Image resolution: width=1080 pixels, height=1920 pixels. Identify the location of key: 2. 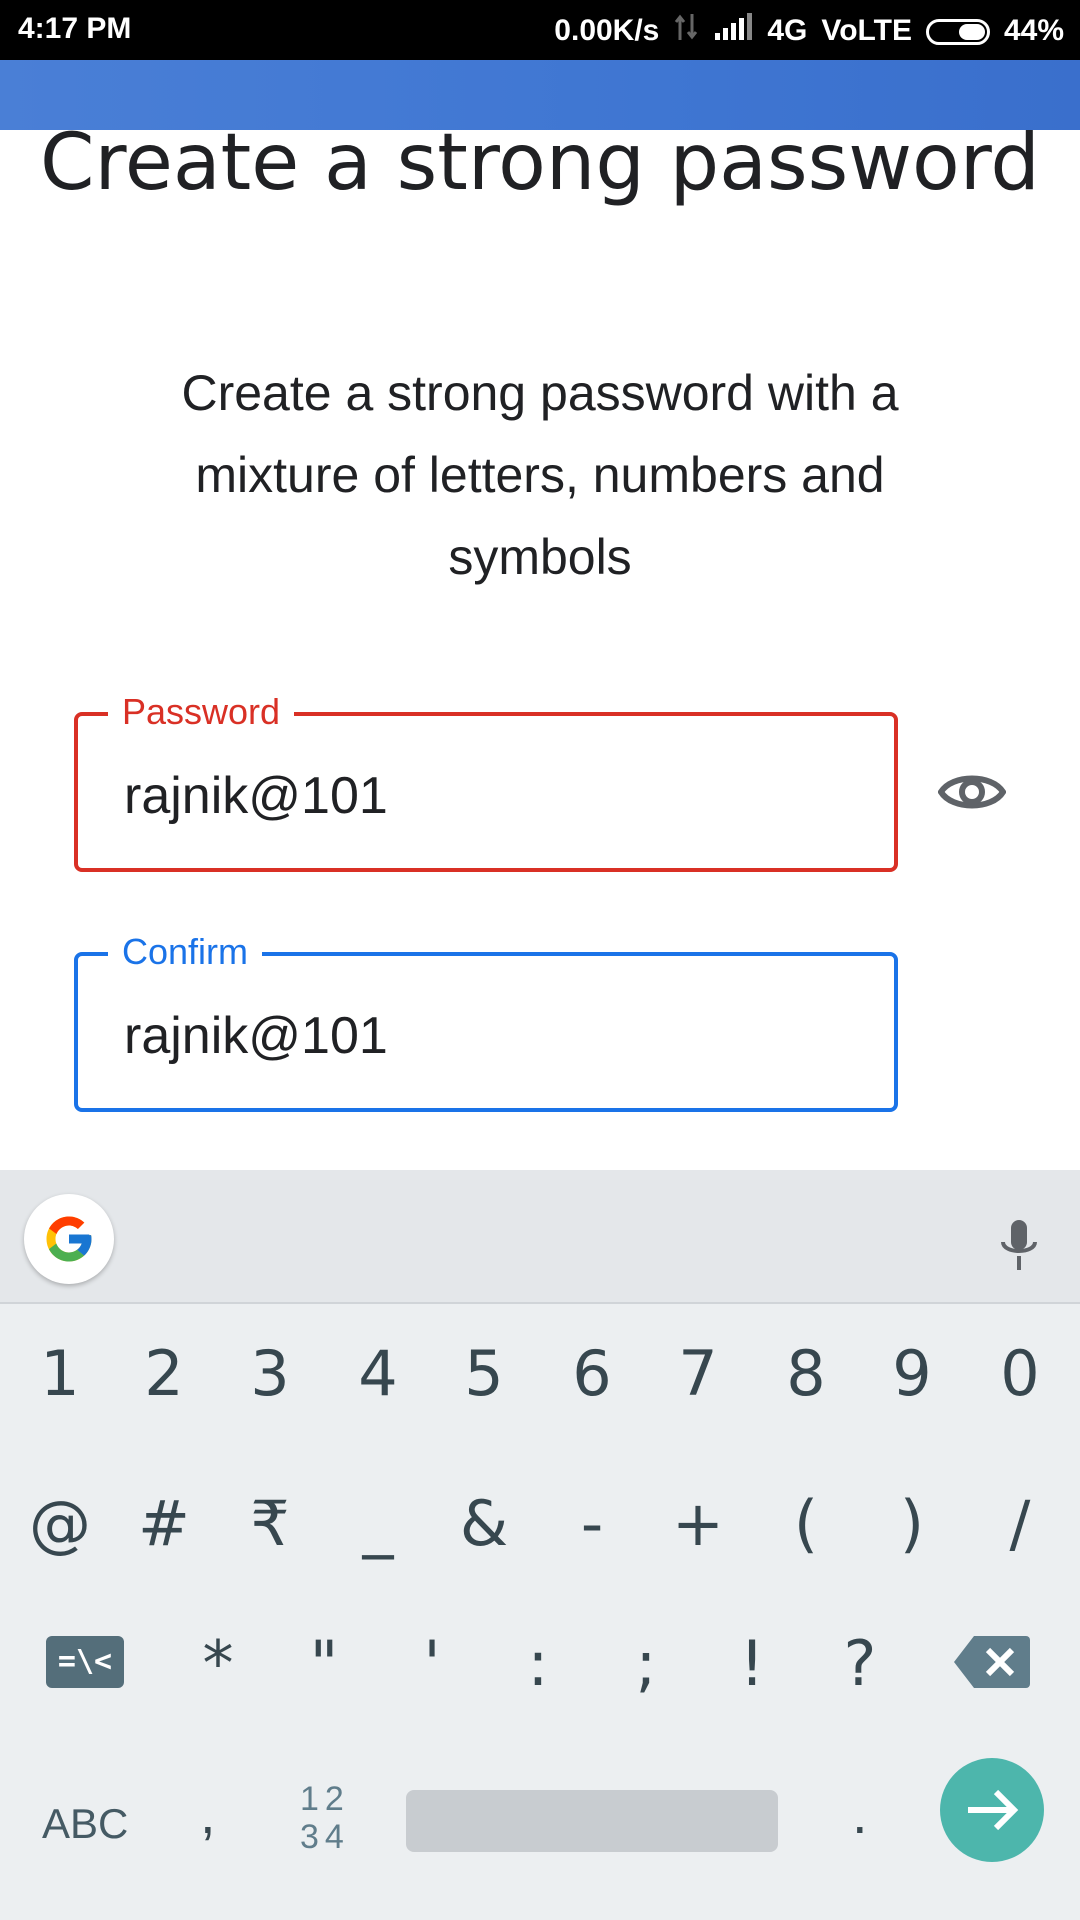
(164, 1374).